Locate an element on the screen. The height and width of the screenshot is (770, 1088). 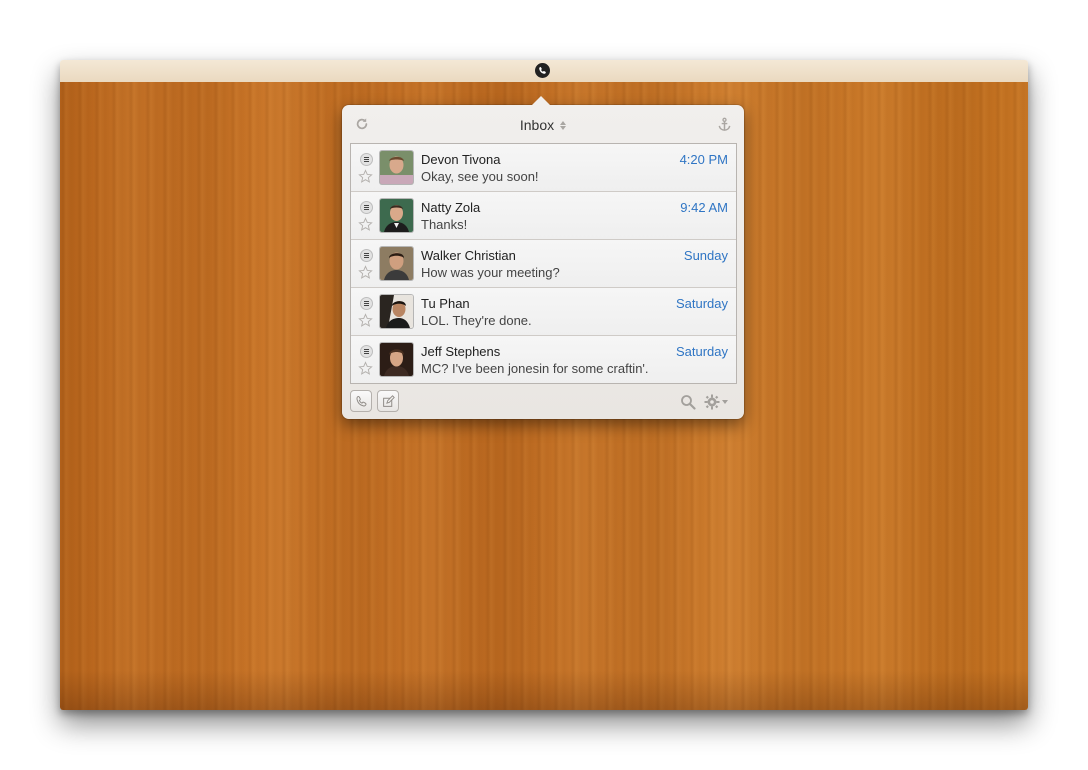
message-row: Devon Tivona Okay, see you soon! 4:20 PM is located at coordinates (543, 168).